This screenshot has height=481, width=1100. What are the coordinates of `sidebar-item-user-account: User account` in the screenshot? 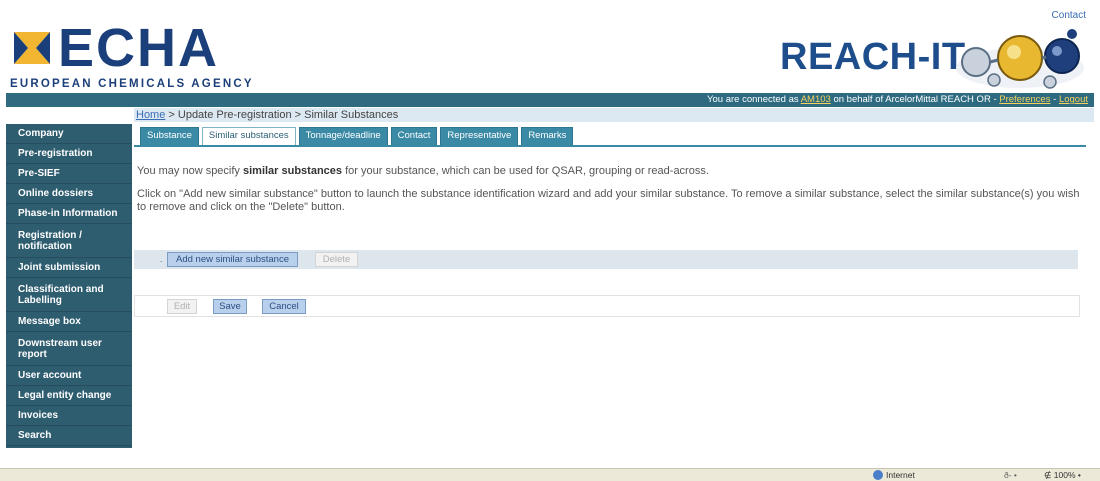 It's located at (69, 376).